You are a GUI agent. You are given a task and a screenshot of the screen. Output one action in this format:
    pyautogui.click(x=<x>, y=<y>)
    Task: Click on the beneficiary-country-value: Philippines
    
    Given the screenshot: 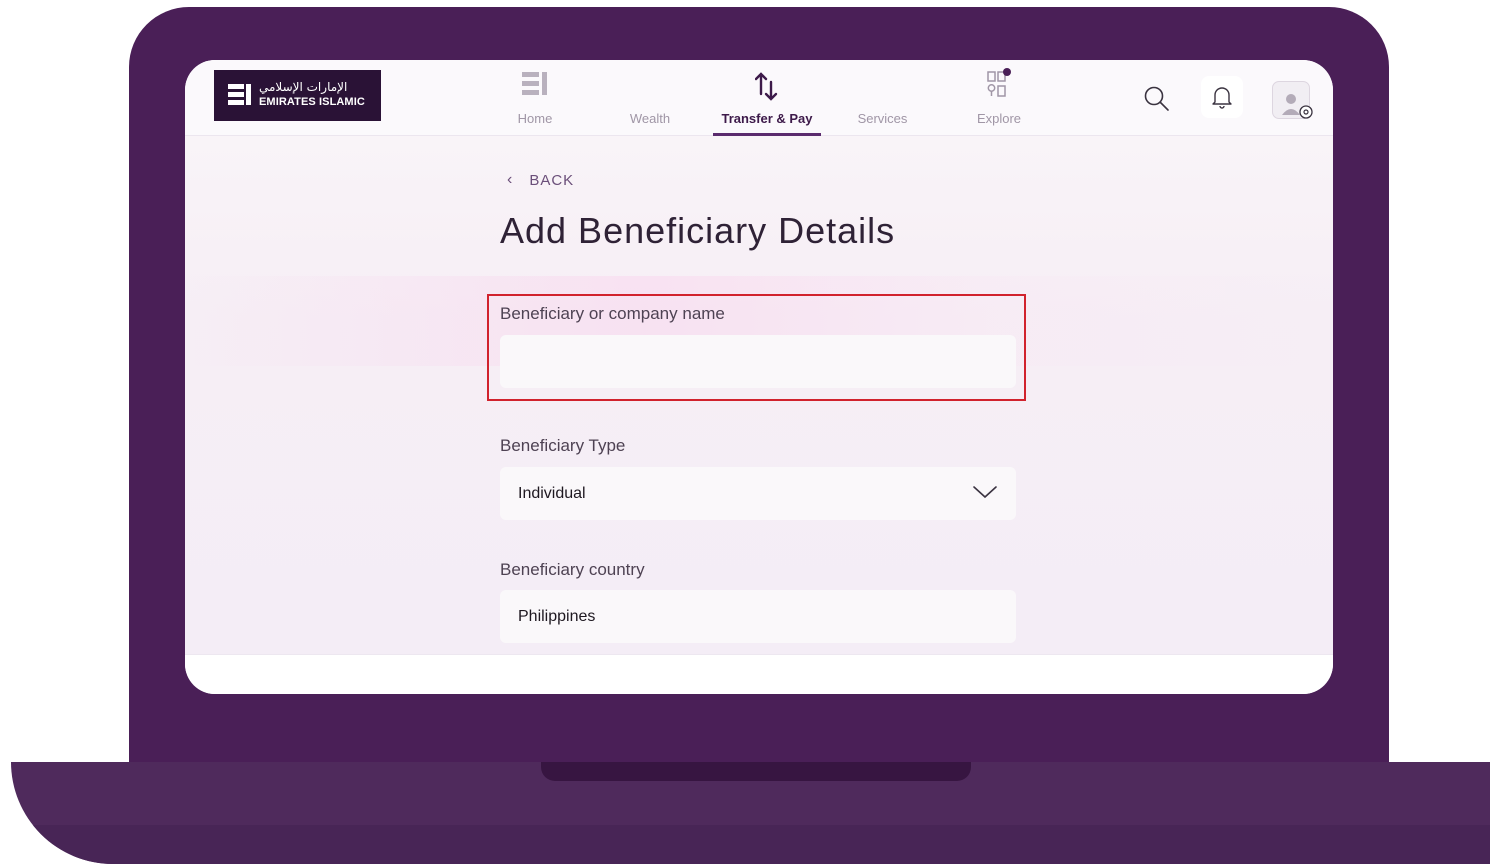 What is the action you would take?
    pyautogui.click(x=557, y=616)
    